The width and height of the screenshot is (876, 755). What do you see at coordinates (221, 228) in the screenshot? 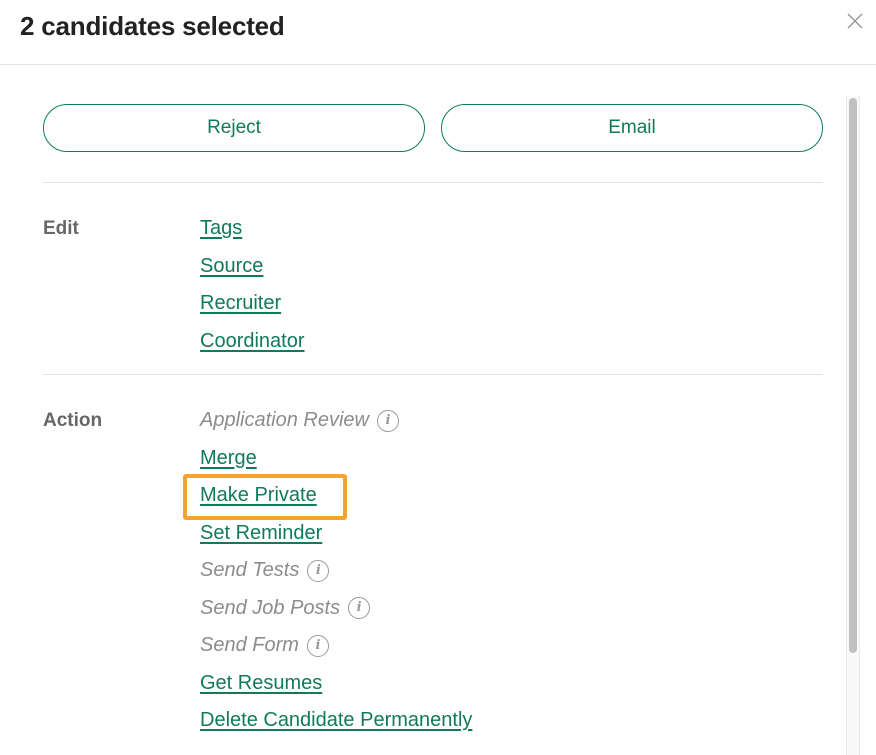
I see `tags-link: Tags` at bounding box center [221, 228].